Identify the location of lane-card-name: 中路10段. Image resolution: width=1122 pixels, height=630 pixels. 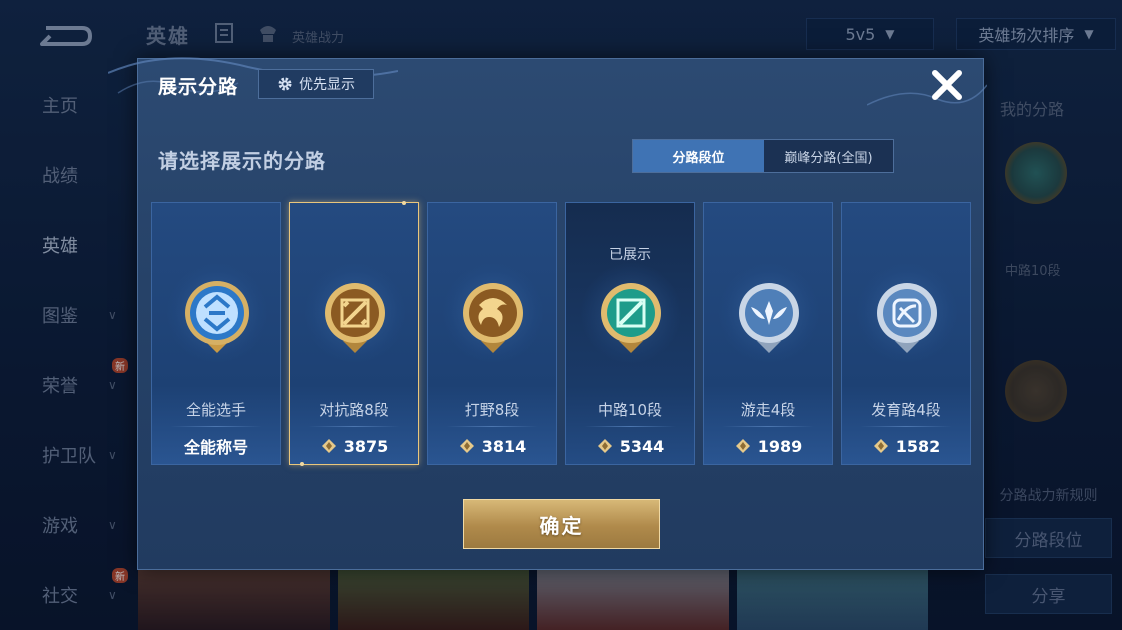
(630, 410).